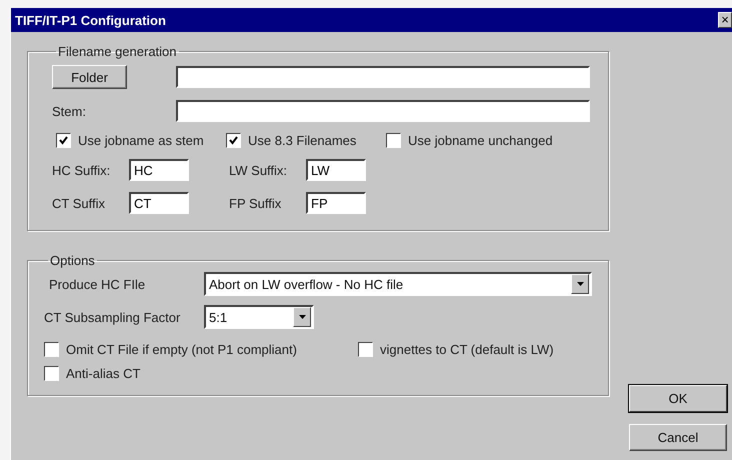 This screenshot has width=732, height=460. What do you see at coordinates (90, 20) in the screenshot?
I see `window-title: TIFF/IT-P1 Configuration` at bounding box center [90, 20].